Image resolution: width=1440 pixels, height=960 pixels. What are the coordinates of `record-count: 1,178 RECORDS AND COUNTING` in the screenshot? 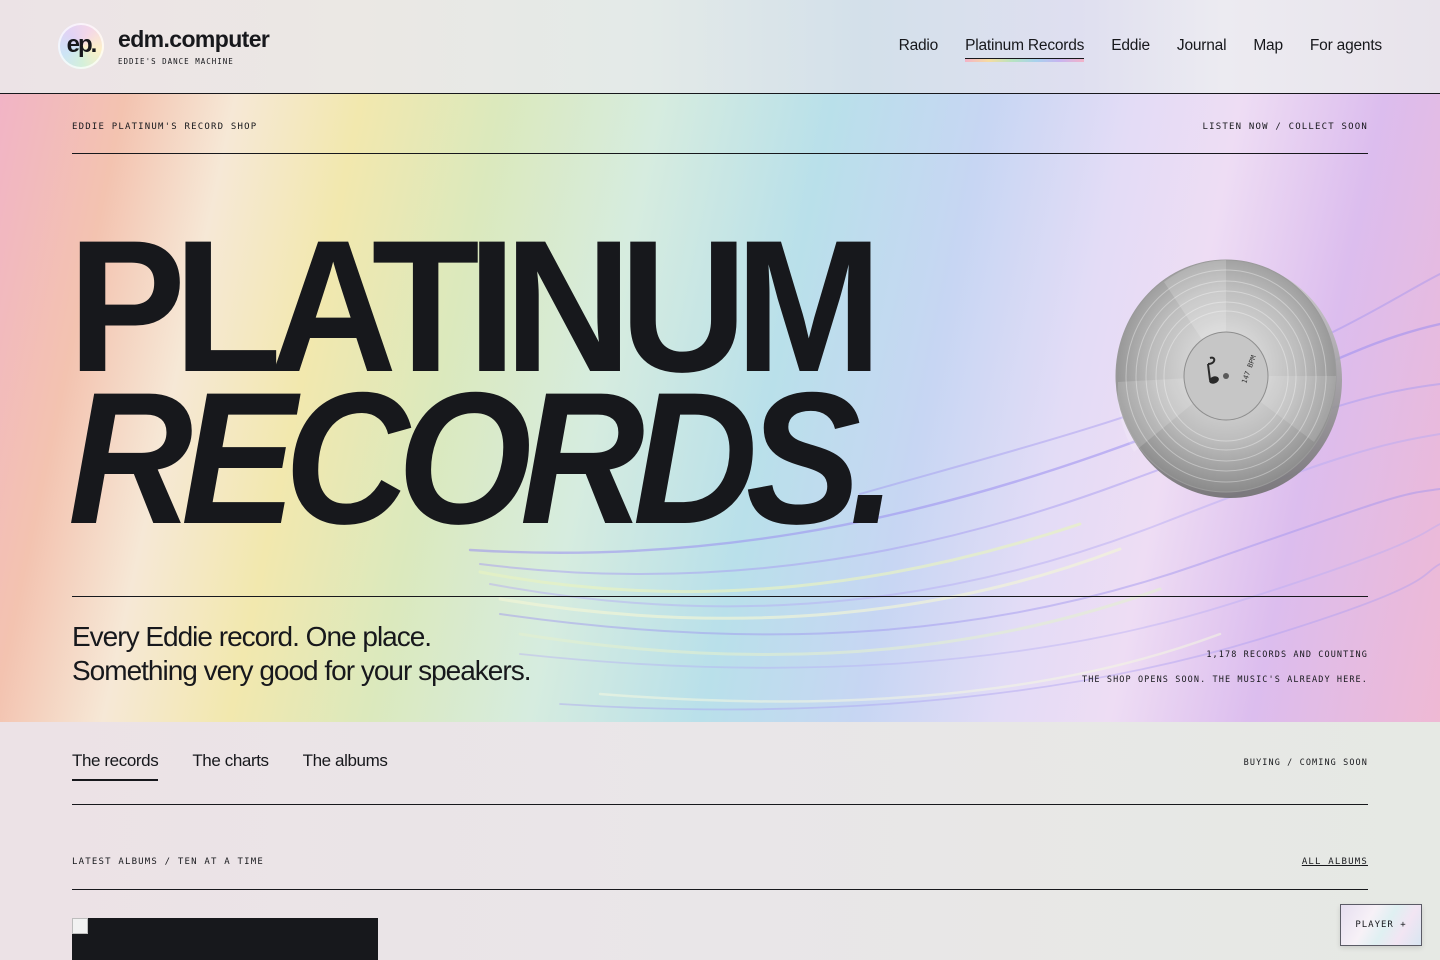 It's located at (1287, 655).